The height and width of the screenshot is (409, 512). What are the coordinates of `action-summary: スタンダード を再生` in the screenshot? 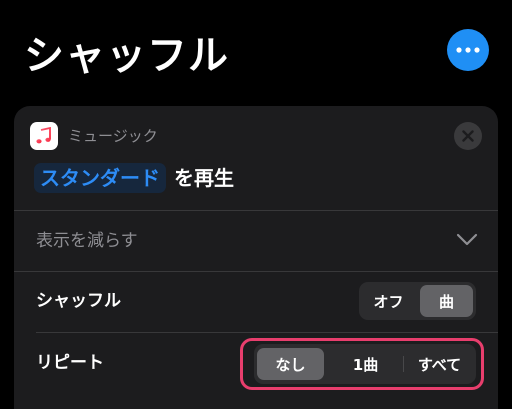 It's located at (134, 178).